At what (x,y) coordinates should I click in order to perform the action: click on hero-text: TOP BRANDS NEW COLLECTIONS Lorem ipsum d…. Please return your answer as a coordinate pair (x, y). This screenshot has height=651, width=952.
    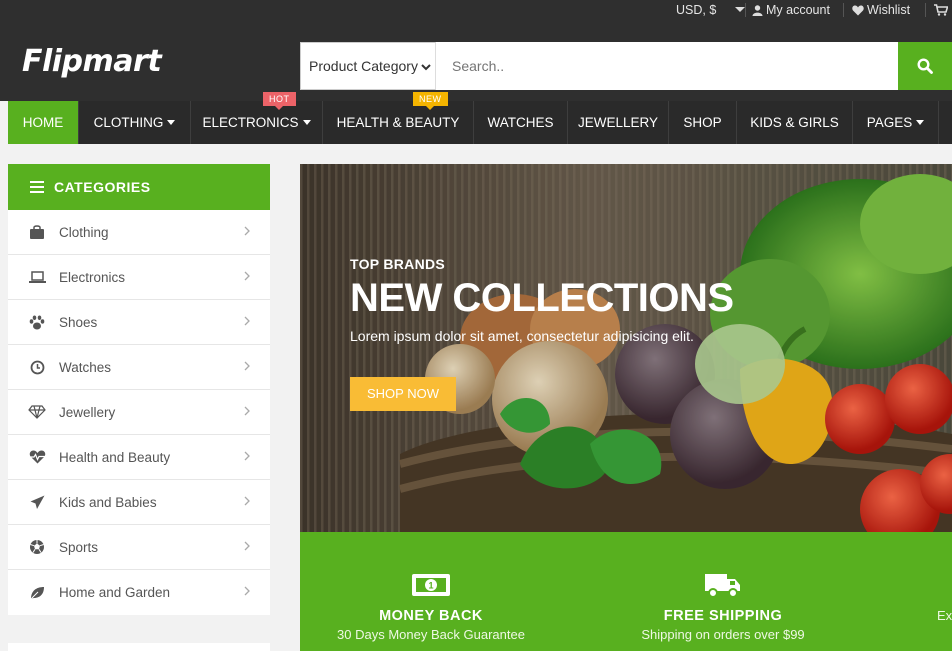
    Looking at the image, I should click on (542, 300).